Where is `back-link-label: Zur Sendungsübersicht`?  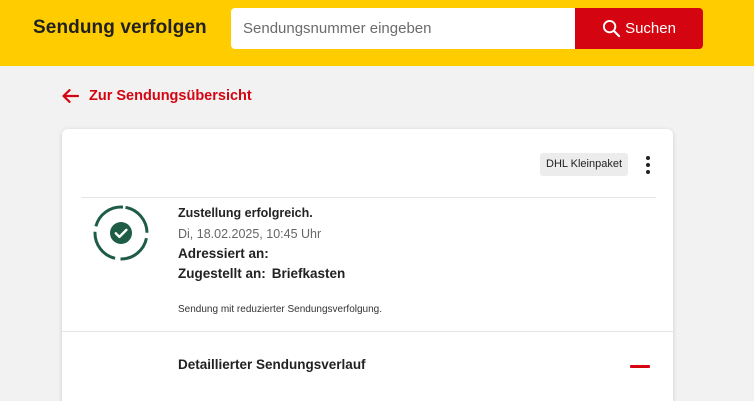
back-link-label: Zur Sendungsübersicht is located at coordinates (170, 96).